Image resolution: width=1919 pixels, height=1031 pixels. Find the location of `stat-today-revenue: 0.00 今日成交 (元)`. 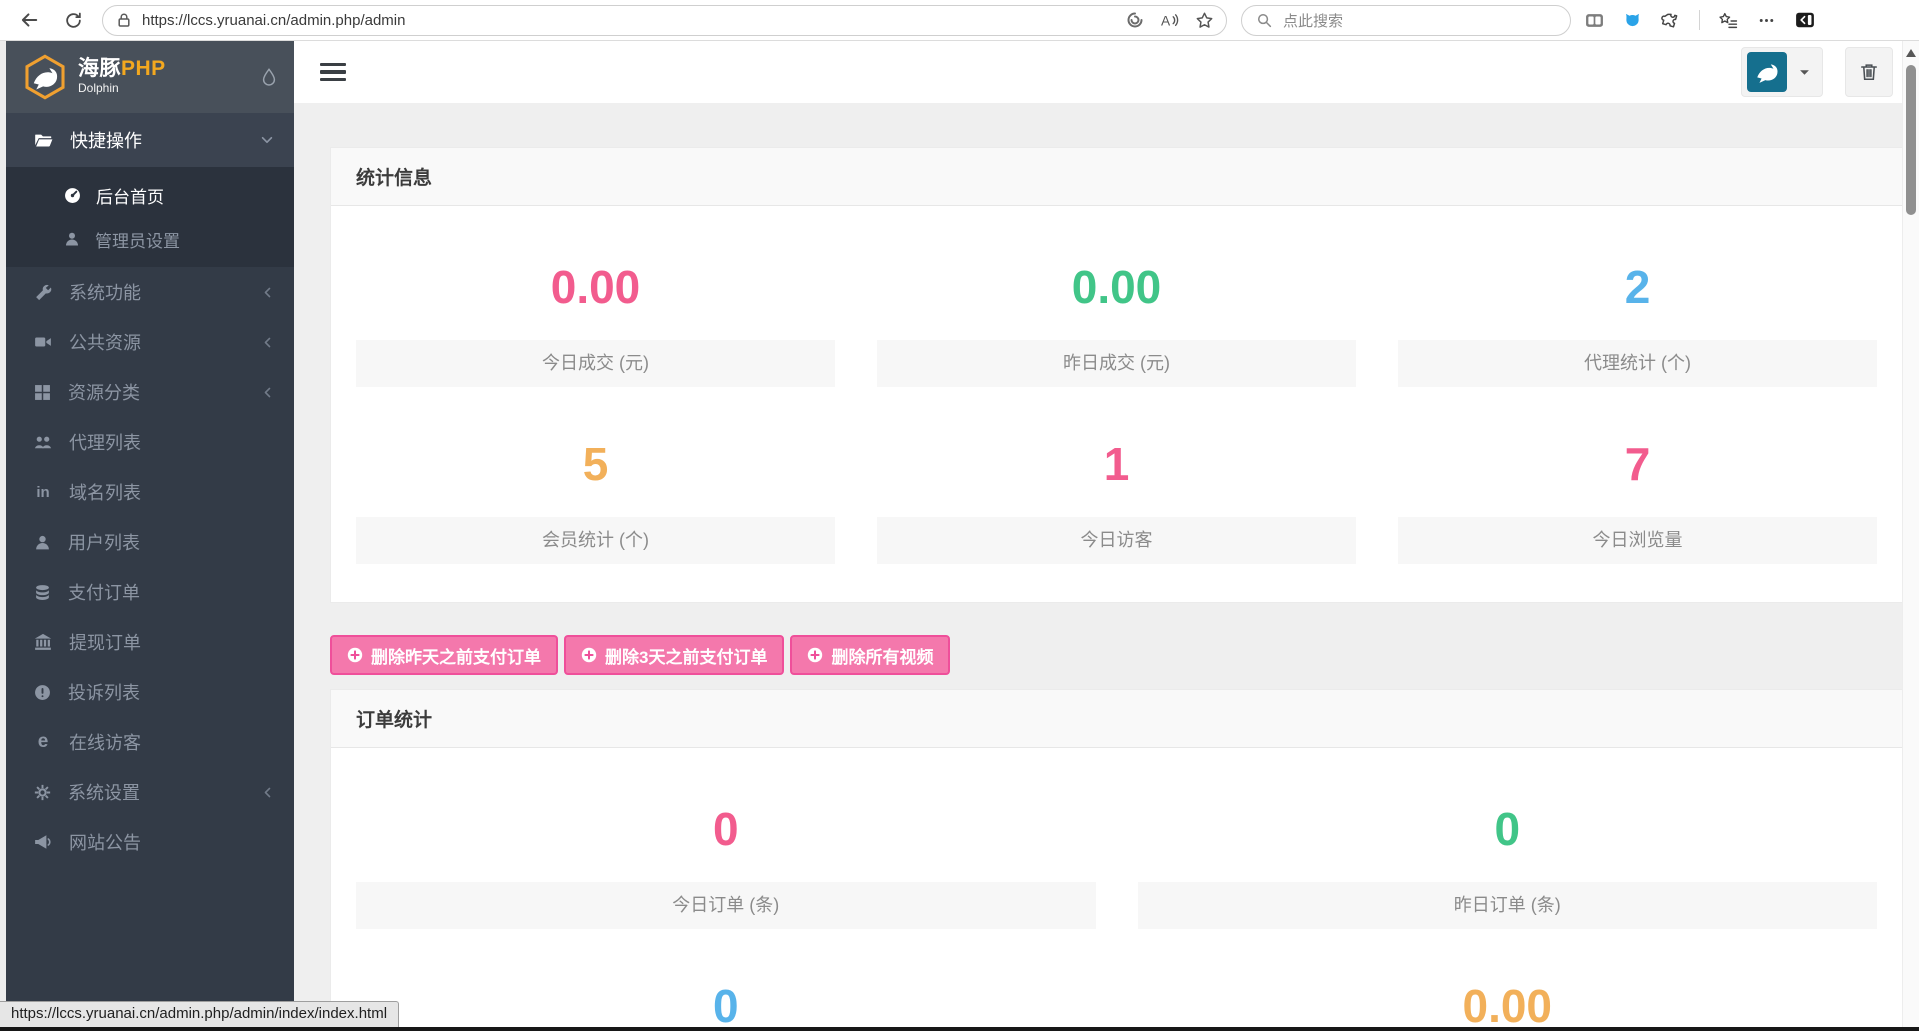

stat-today-revenue: 0.00 今日成交 (元) is located at coordinates (595, 310).